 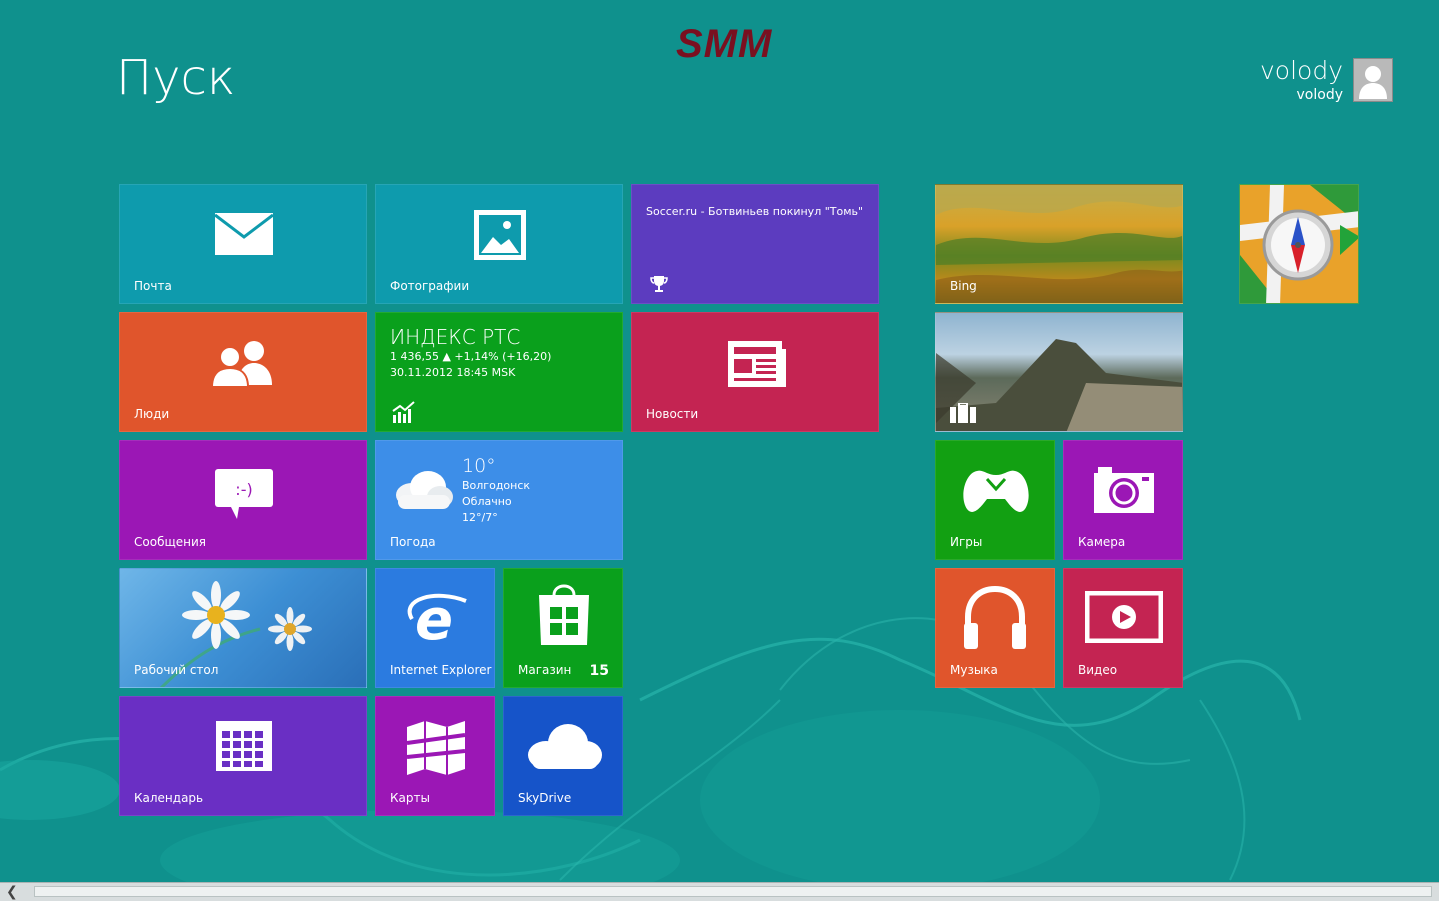 I want to click on tile-photos-label: Фотографии, so click(x=430, y=286).